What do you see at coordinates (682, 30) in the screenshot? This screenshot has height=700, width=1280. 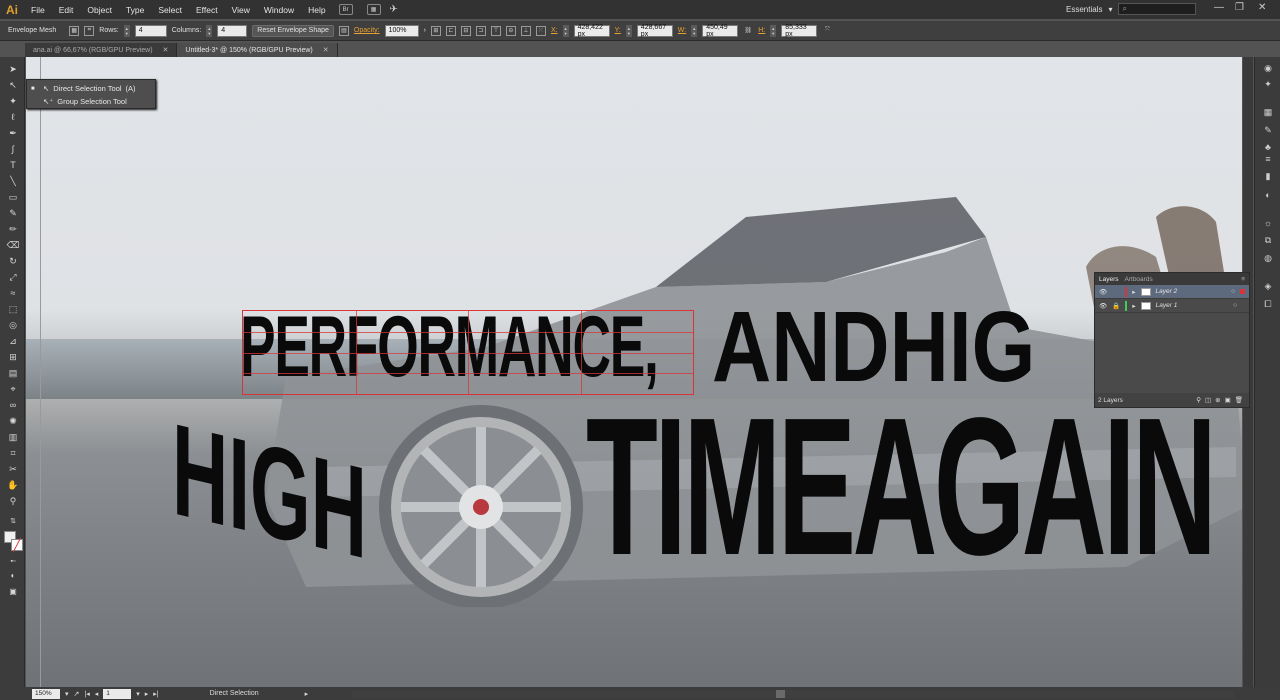 I see `w-label: W:` at bounding box center [682, 30].